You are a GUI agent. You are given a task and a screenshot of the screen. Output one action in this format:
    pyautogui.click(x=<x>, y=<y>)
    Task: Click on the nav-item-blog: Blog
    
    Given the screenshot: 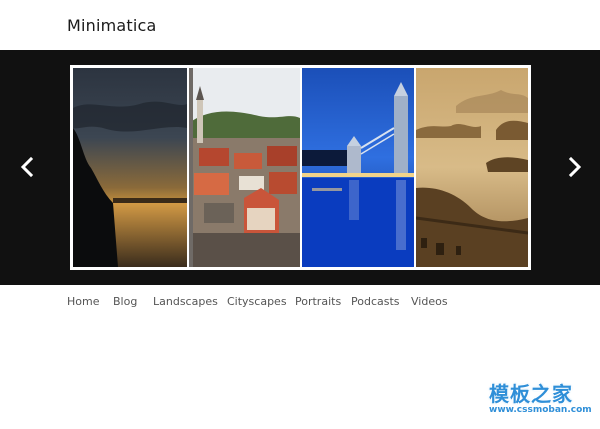 What is the action you would take?
    pyautogui.click(x=125, y=301)
    